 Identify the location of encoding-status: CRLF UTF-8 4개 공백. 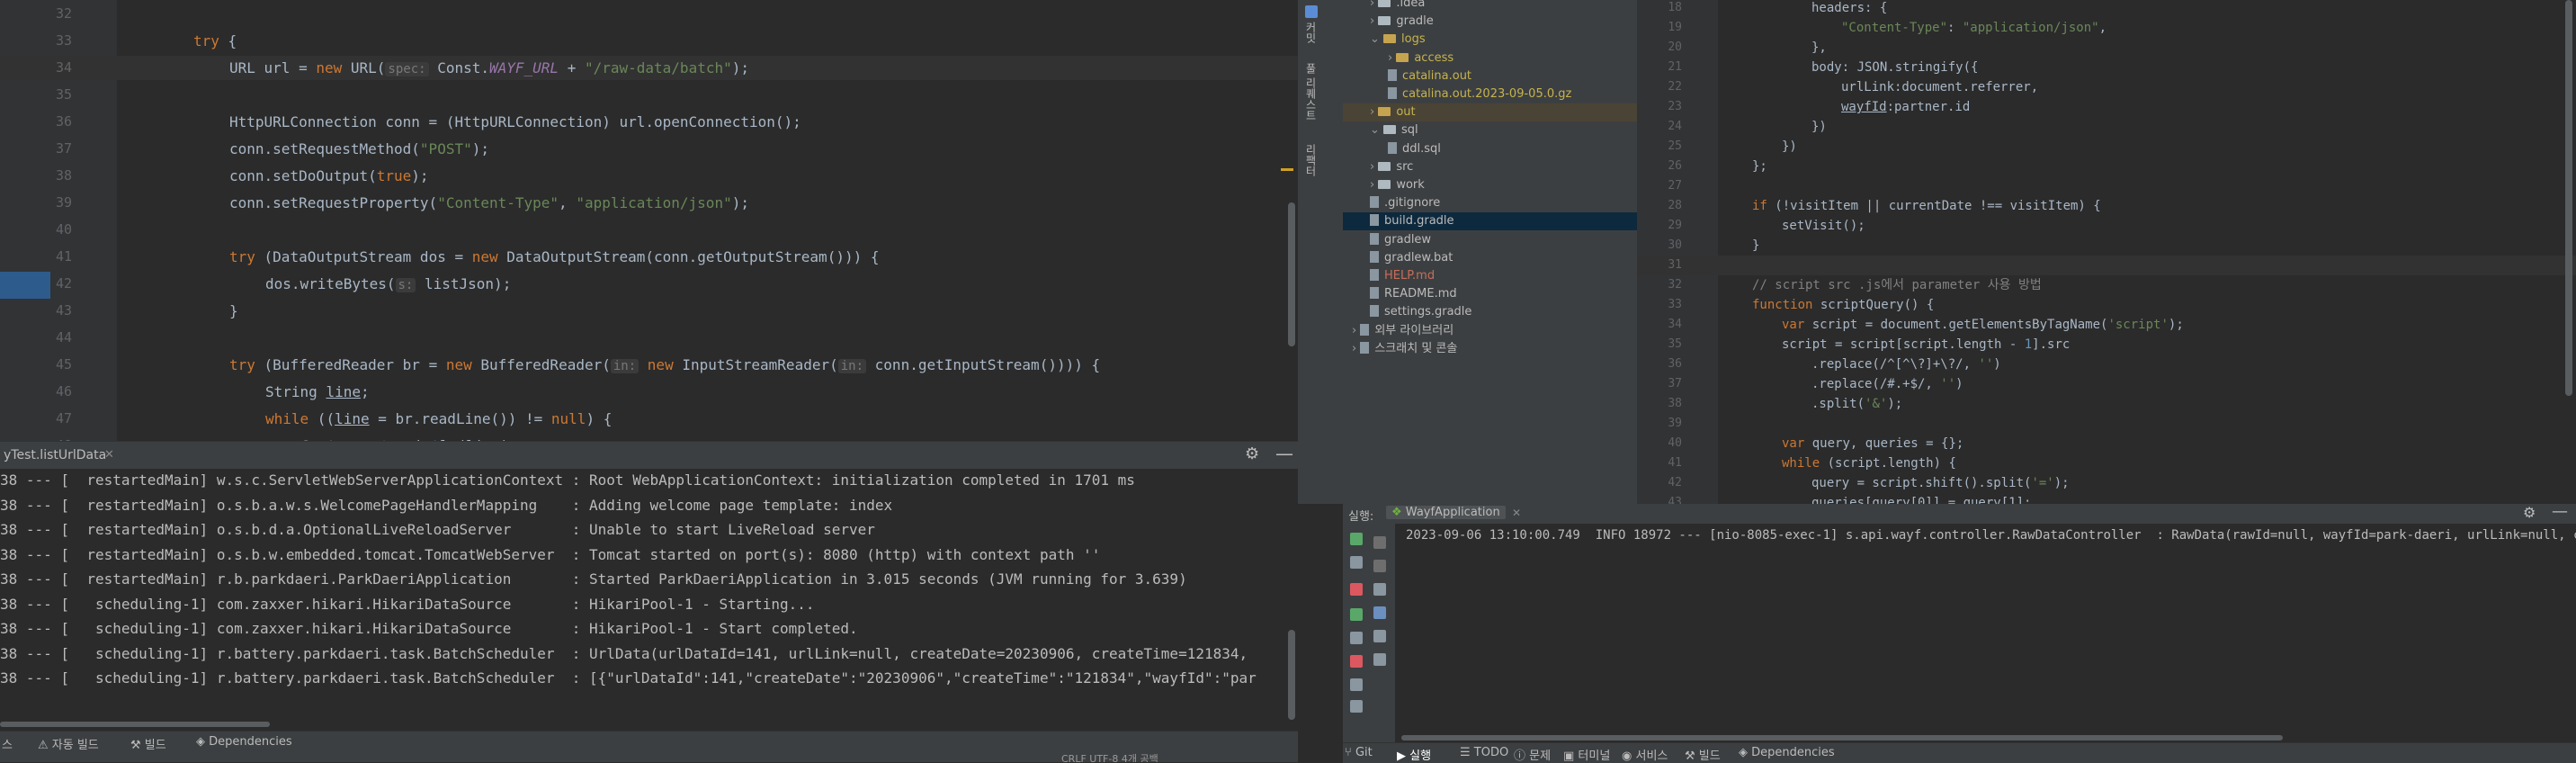
(1109, 757).